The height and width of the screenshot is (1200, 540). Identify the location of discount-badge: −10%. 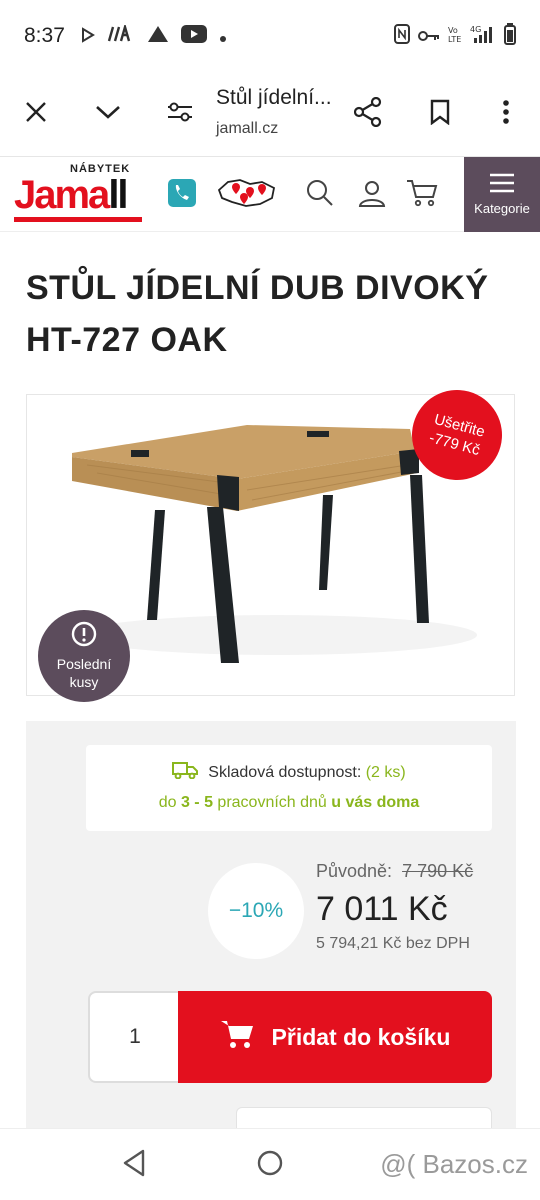
(256, 911).